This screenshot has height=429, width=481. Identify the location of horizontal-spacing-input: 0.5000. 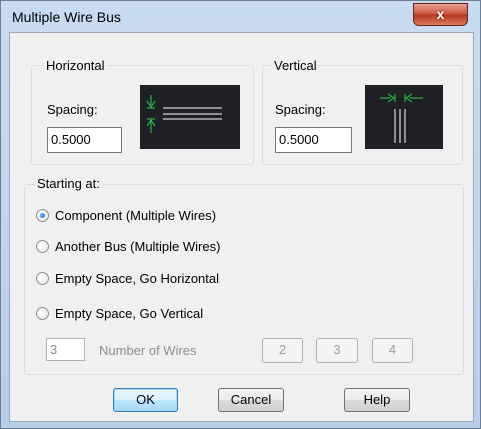
(84, 140).